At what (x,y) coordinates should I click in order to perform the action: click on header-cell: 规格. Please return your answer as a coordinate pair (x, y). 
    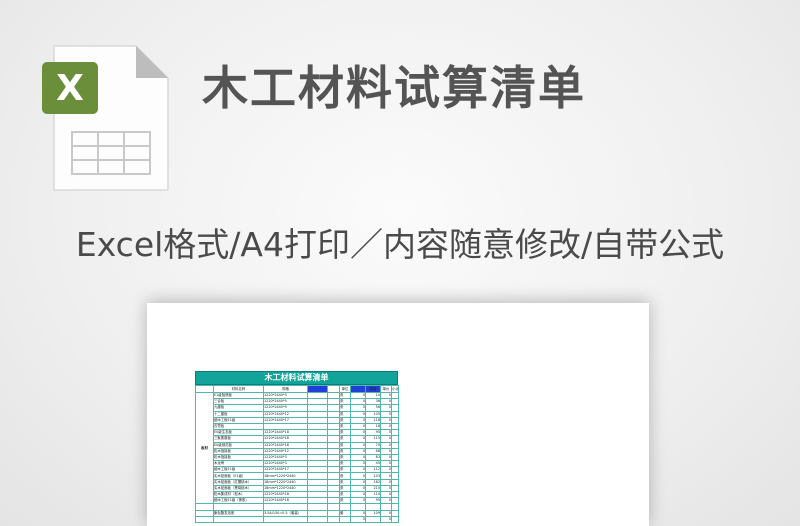
    Looking at the image, I should click on (285, 389).